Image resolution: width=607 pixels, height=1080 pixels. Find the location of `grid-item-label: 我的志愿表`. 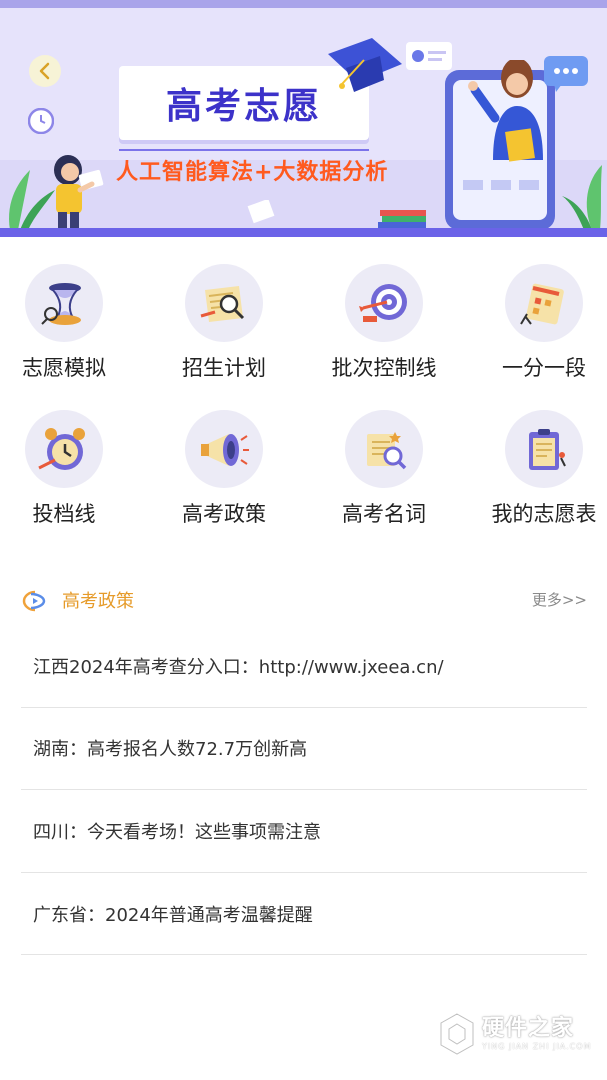

grid-item-label: 我的志愿表 is located at coordinates (544, 514).